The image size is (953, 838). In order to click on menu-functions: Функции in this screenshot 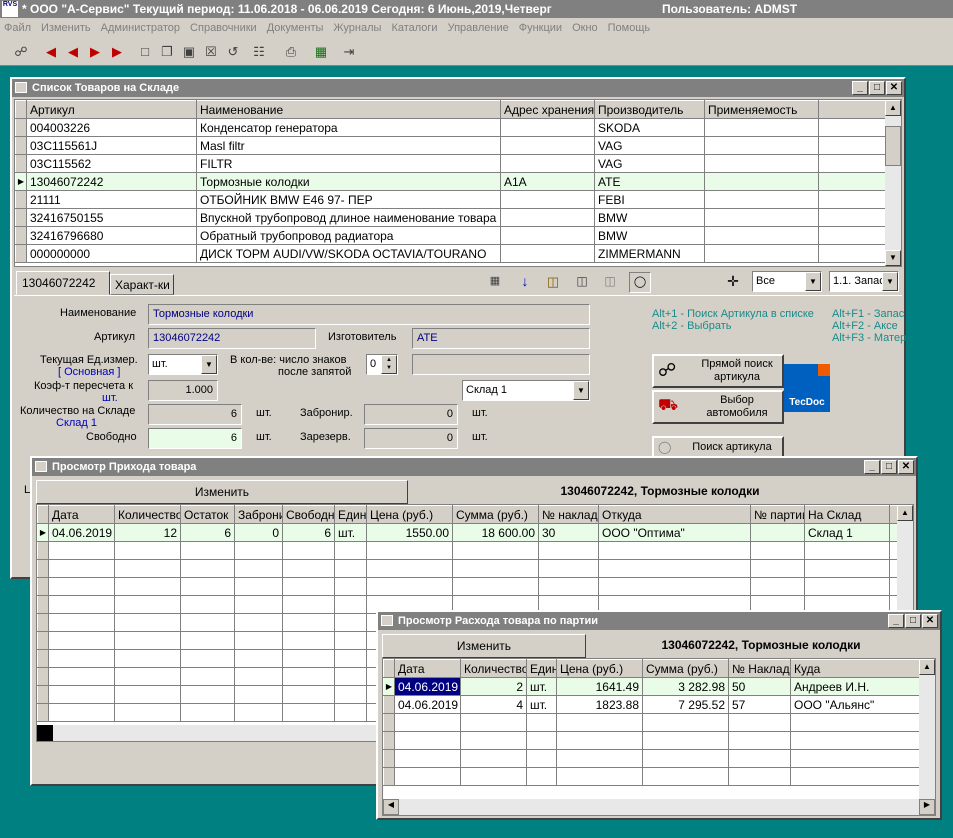, I will do `click(540, 28)`.